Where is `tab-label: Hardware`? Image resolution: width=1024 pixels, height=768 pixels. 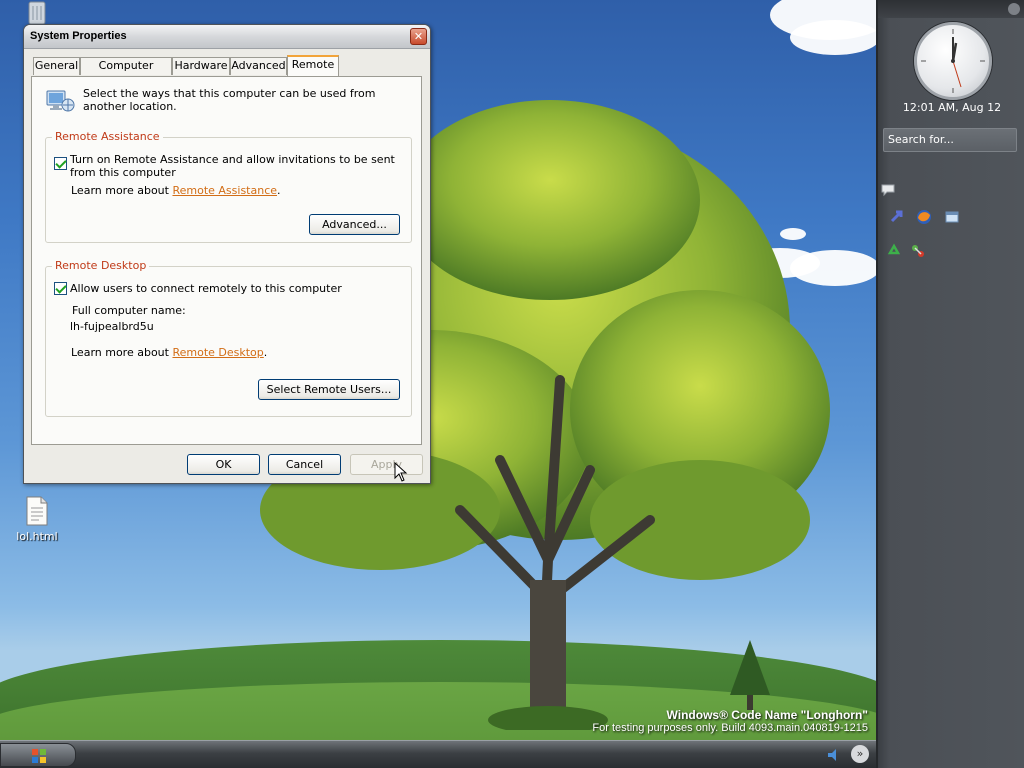 tab-label: Hardware is located at coordinates (201, 65).